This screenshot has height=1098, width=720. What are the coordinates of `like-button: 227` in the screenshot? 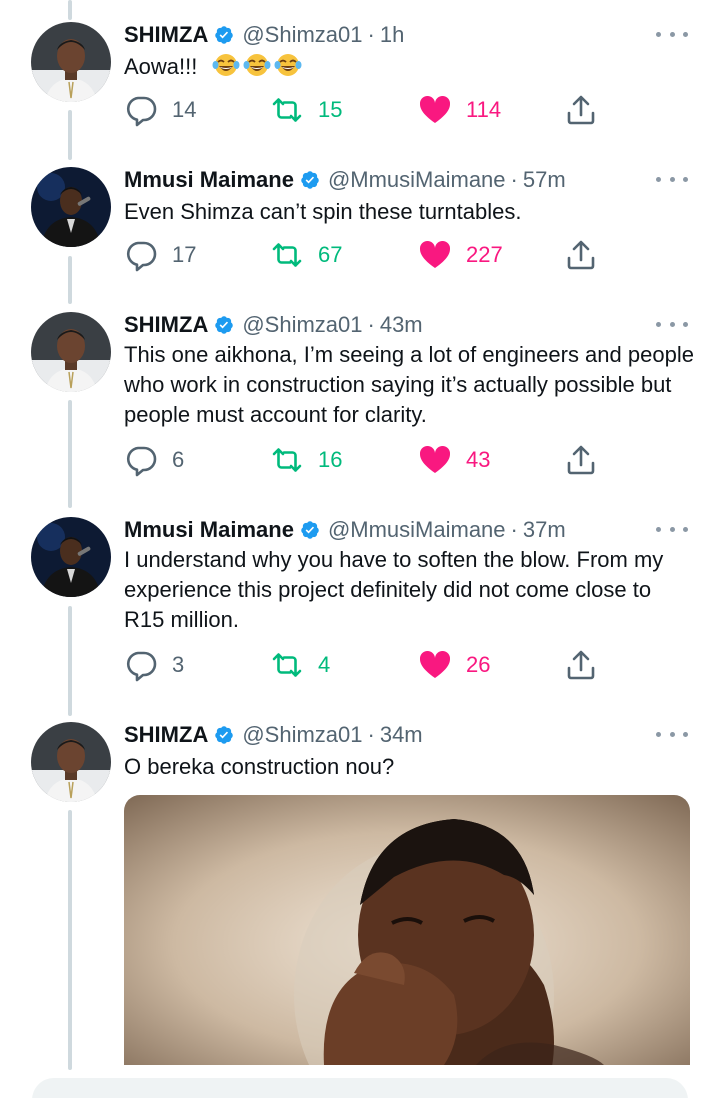 It's located at (460, 255).